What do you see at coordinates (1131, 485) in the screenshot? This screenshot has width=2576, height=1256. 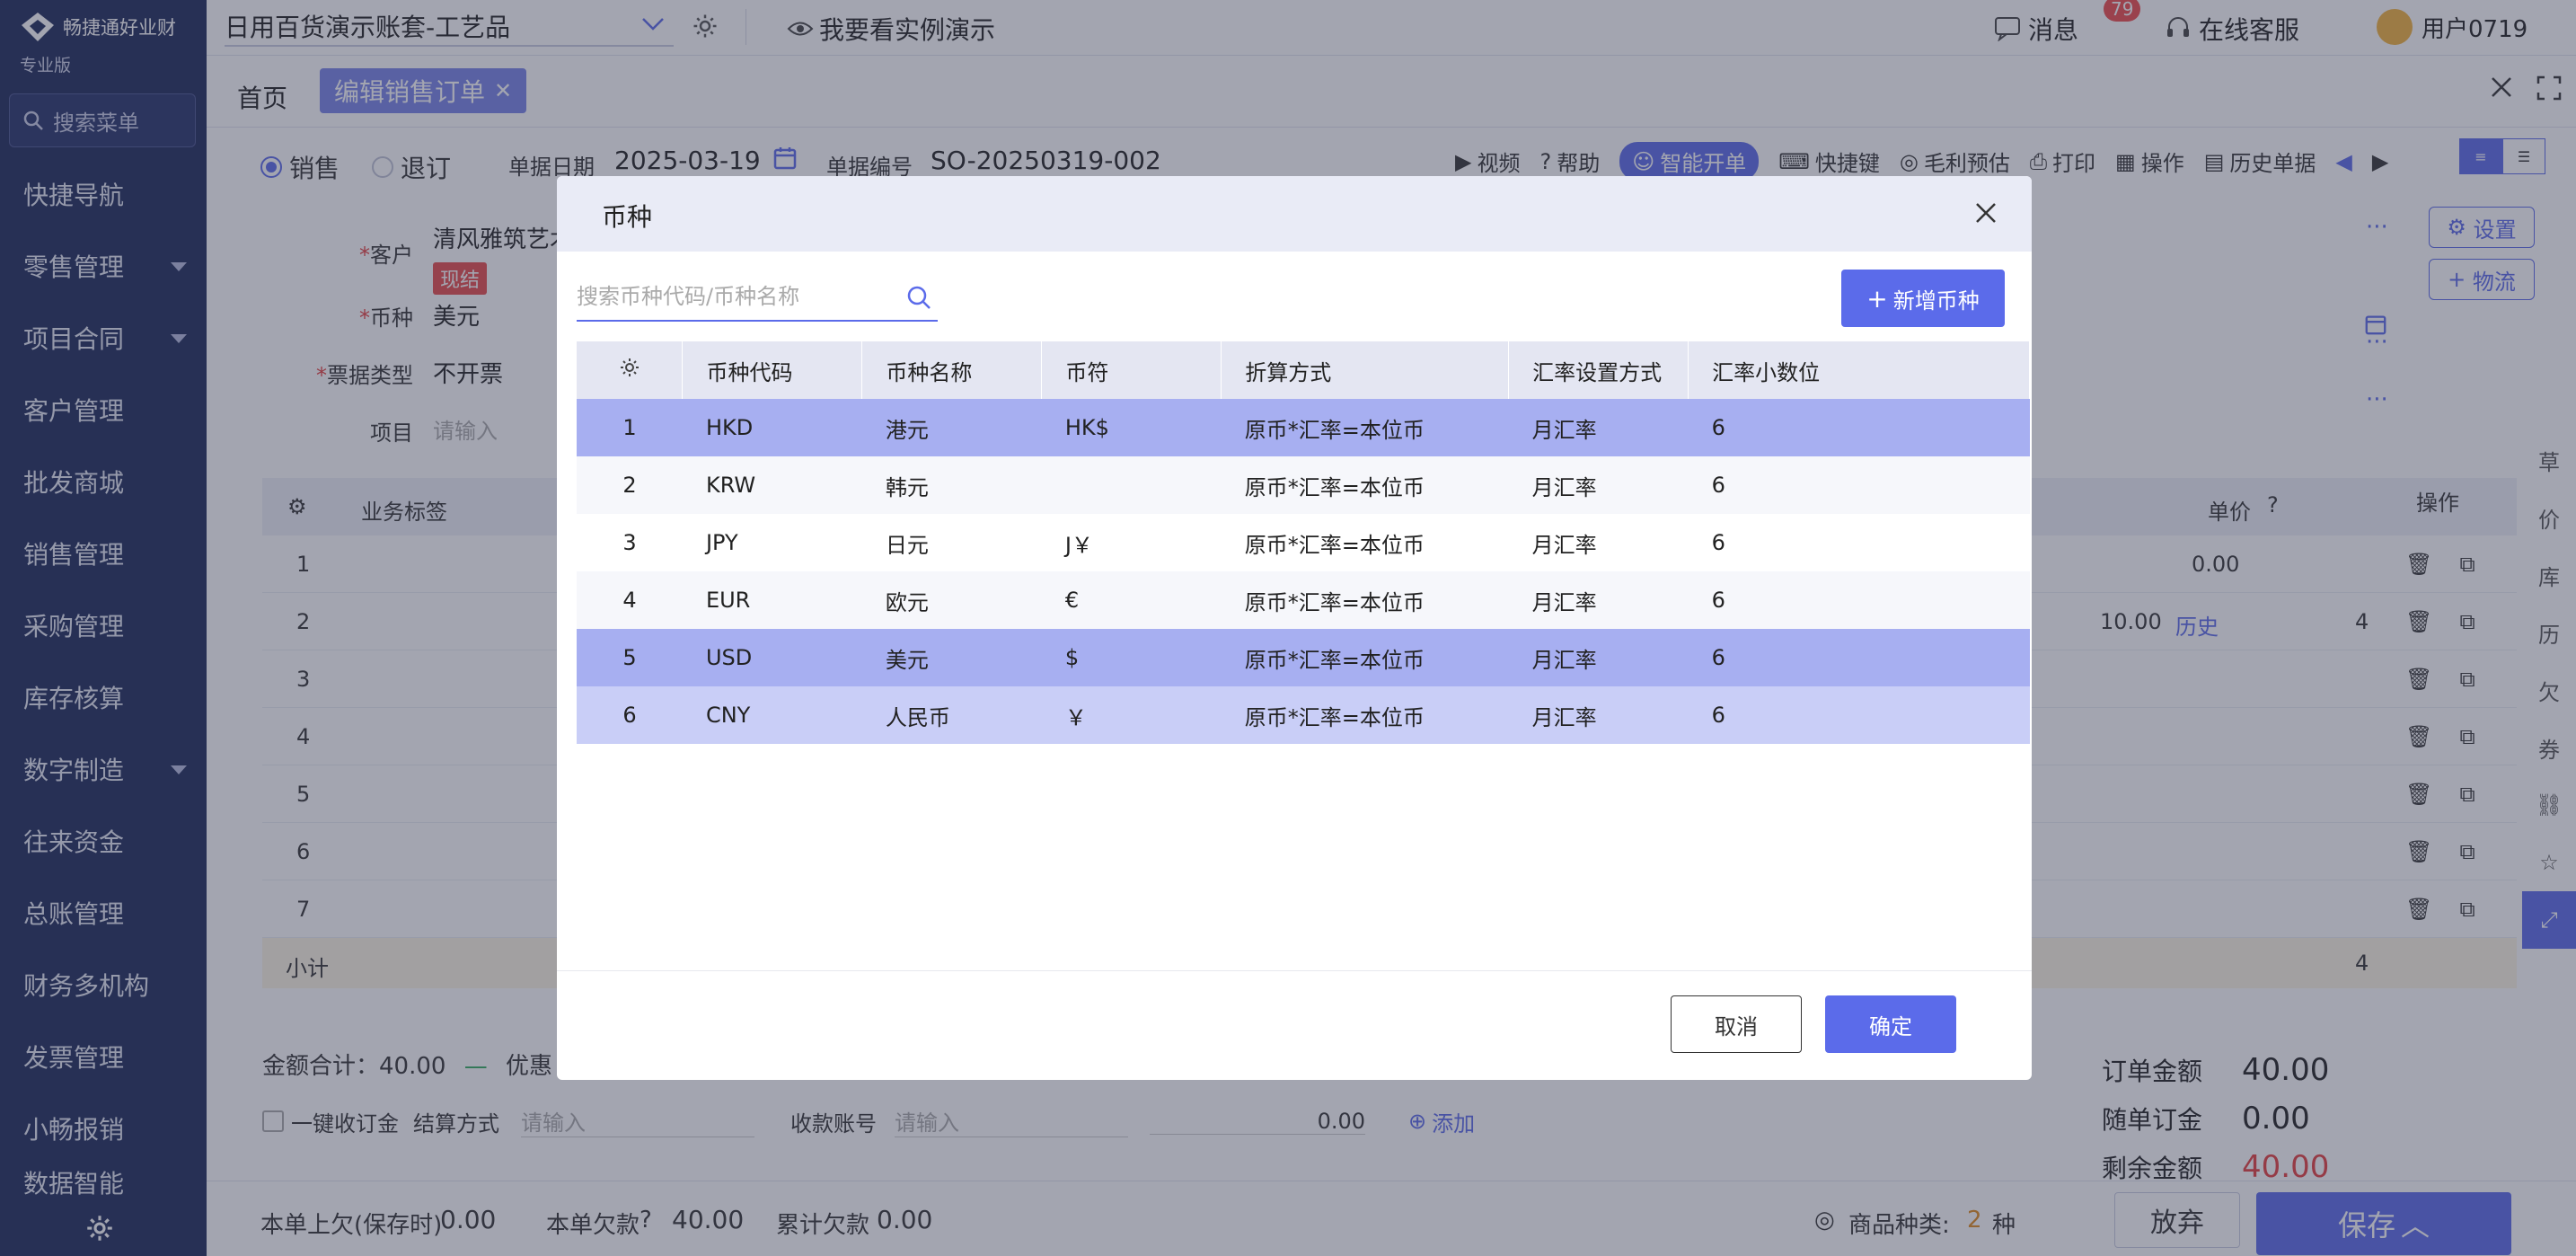 I see `currency-symbol` at bounding box center [1131, 485].